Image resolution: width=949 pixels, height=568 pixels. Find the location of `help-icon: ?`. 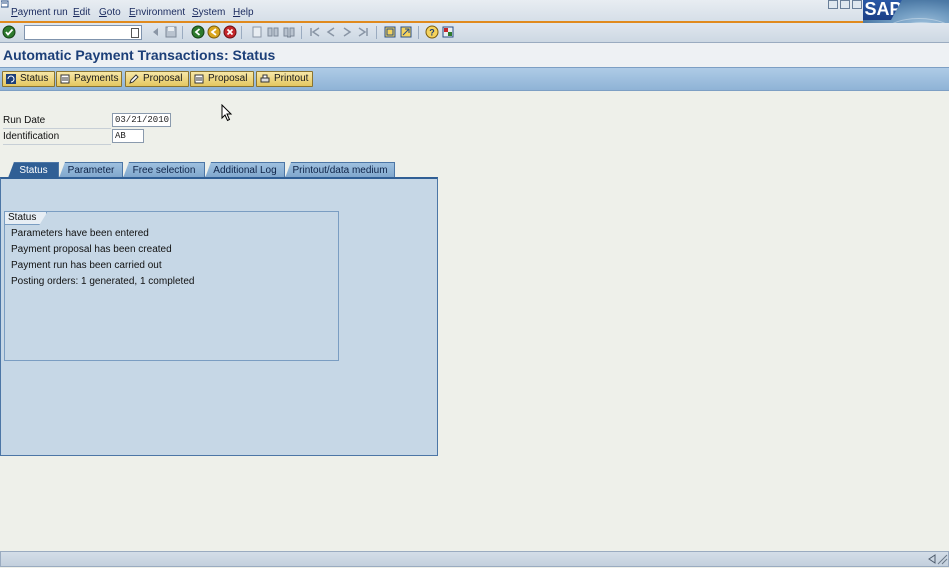

help-icon: ? is located at coordinates (432, 32).